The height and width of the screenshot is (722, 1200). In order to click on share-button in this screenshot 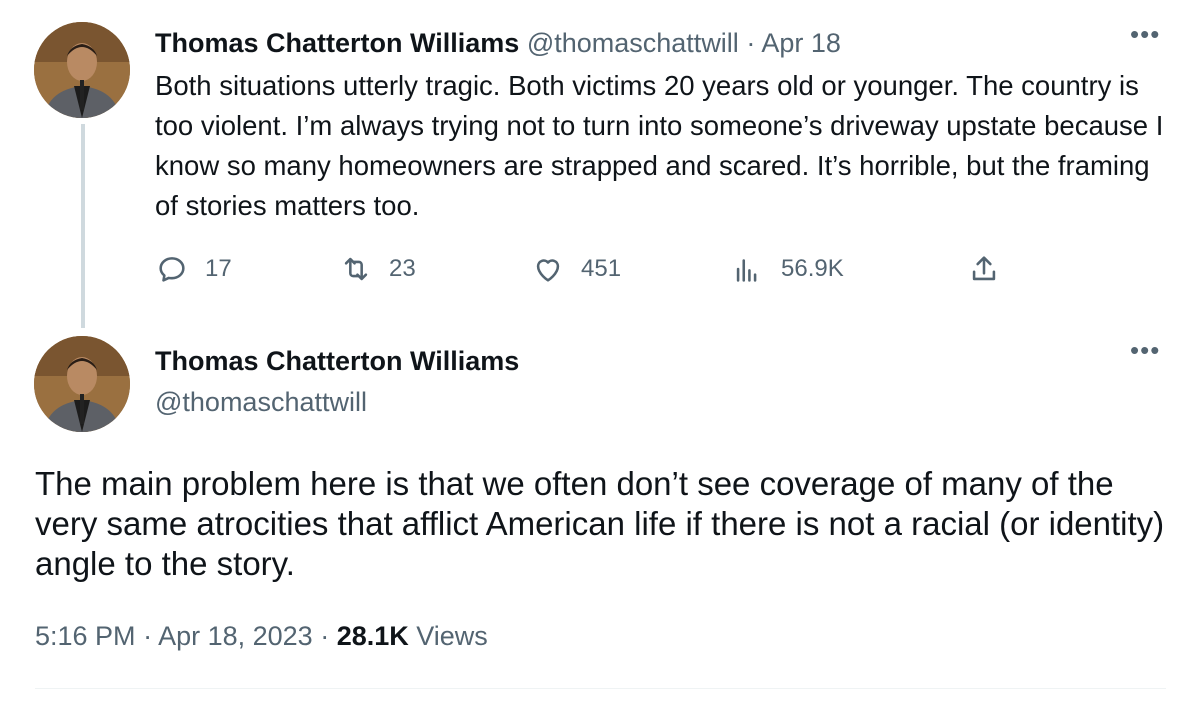, I will do `click(984, 269)`.